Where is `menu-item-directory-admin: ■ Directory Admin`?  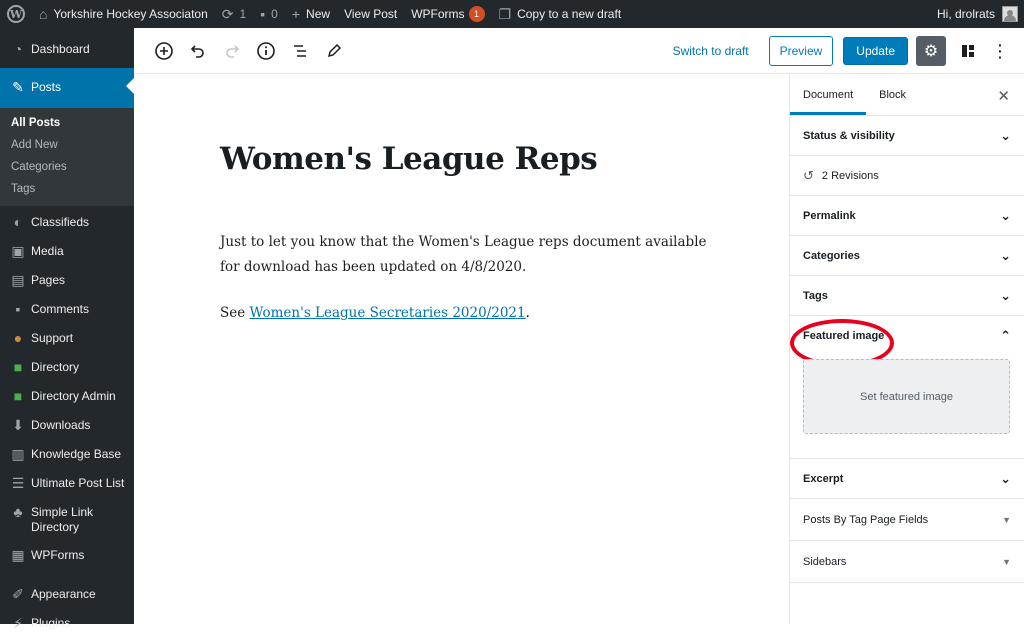
menu-item-directory-admin: ■ Directory Admin is located at coordinates (67, 396).